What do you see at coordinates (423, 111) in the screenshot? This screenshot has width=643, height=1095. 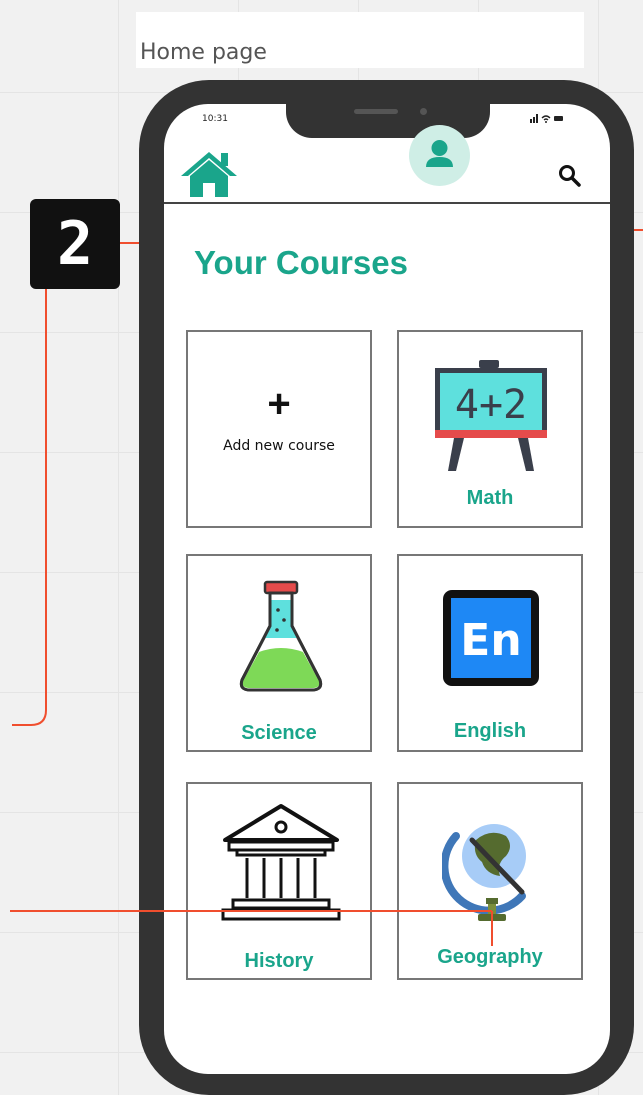 I see `front-camera` at bounding box center [423, 111].